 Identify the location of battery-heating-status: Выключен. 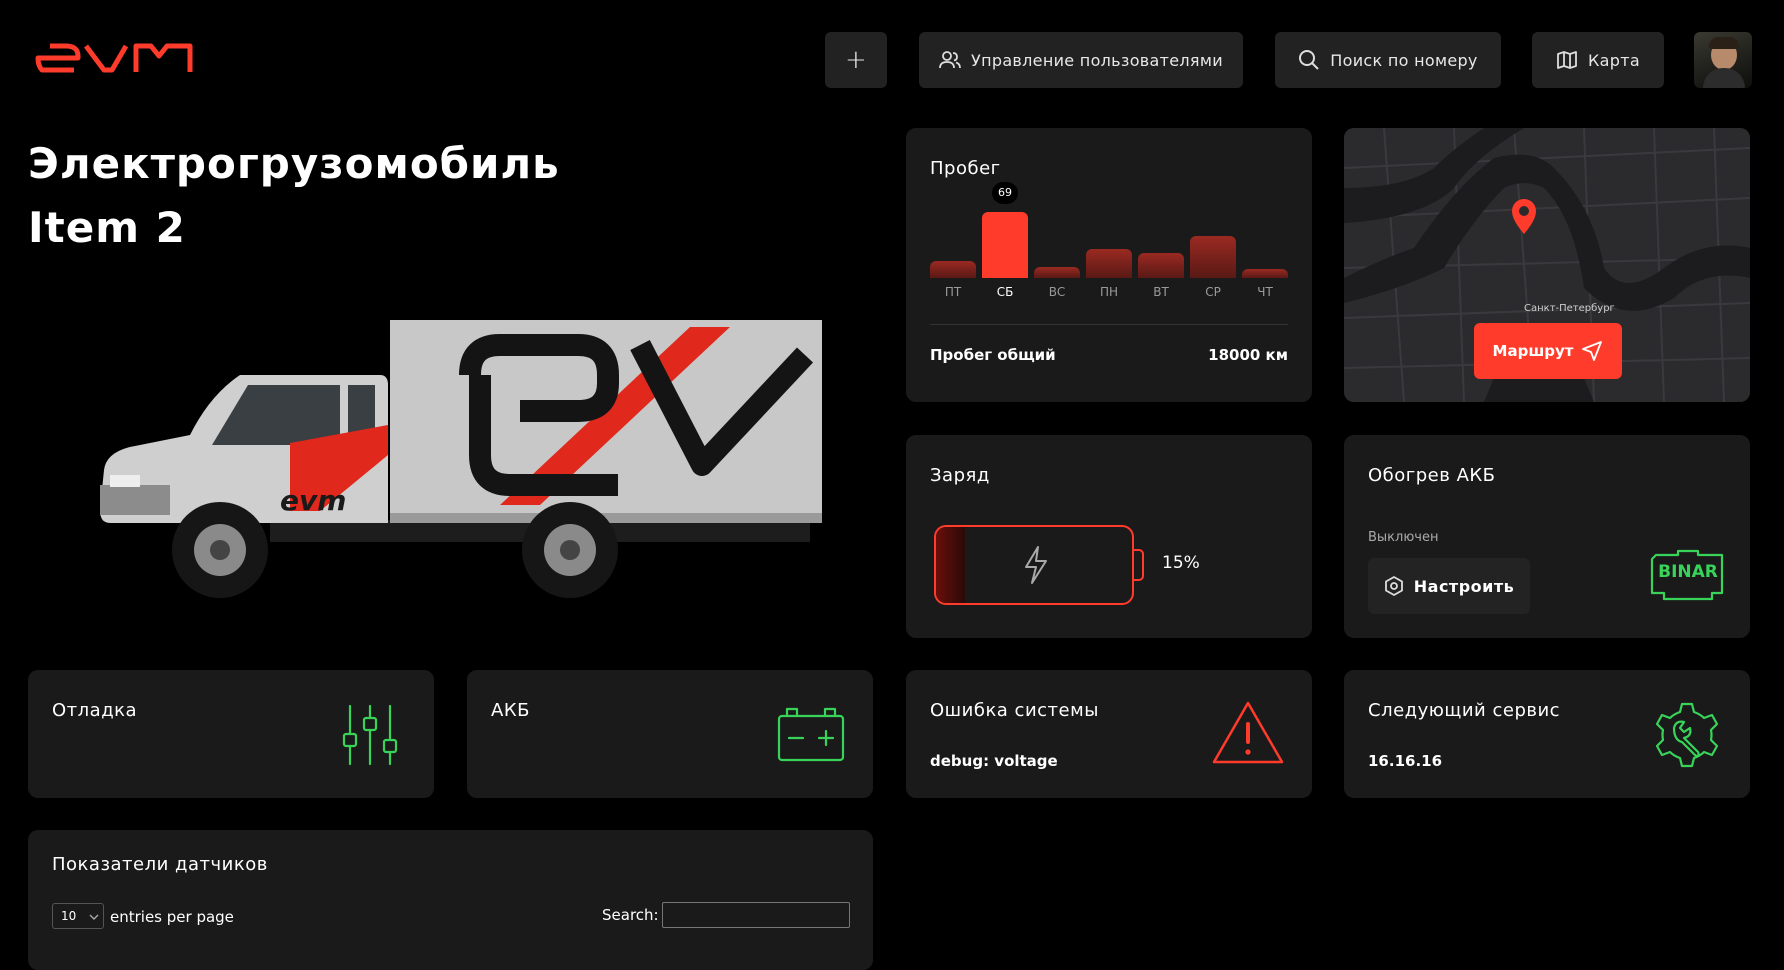
(1403, 537).